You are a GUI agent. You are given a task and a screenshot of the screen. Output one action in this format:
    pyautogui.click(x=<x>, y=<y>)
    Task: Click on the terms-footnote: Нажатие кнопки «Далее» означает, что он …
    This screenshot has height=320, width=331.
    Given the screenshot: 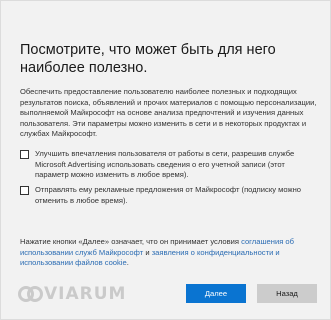 What is the action you would take?
    pyautogui.click(x=170, y=253)
    